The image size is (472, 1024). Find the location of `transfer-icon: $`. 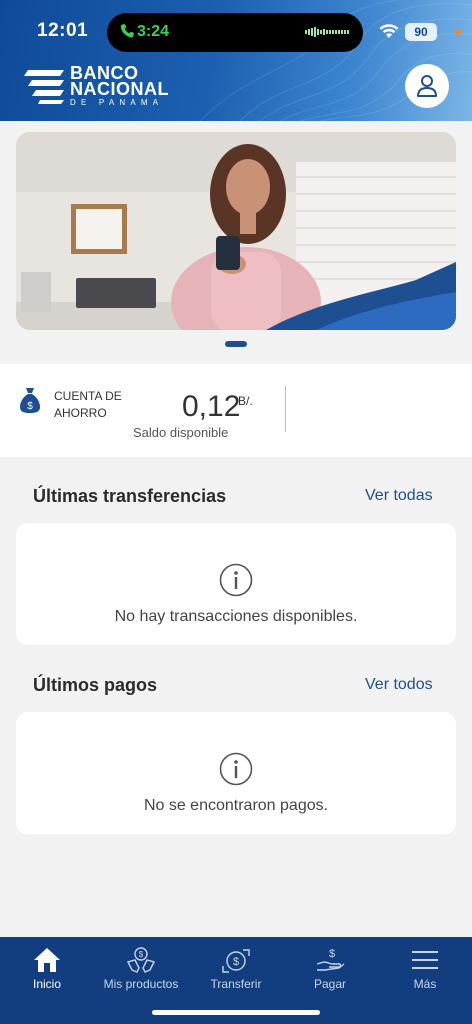

transfer-icon: $ is located at coordinates (236, 961).